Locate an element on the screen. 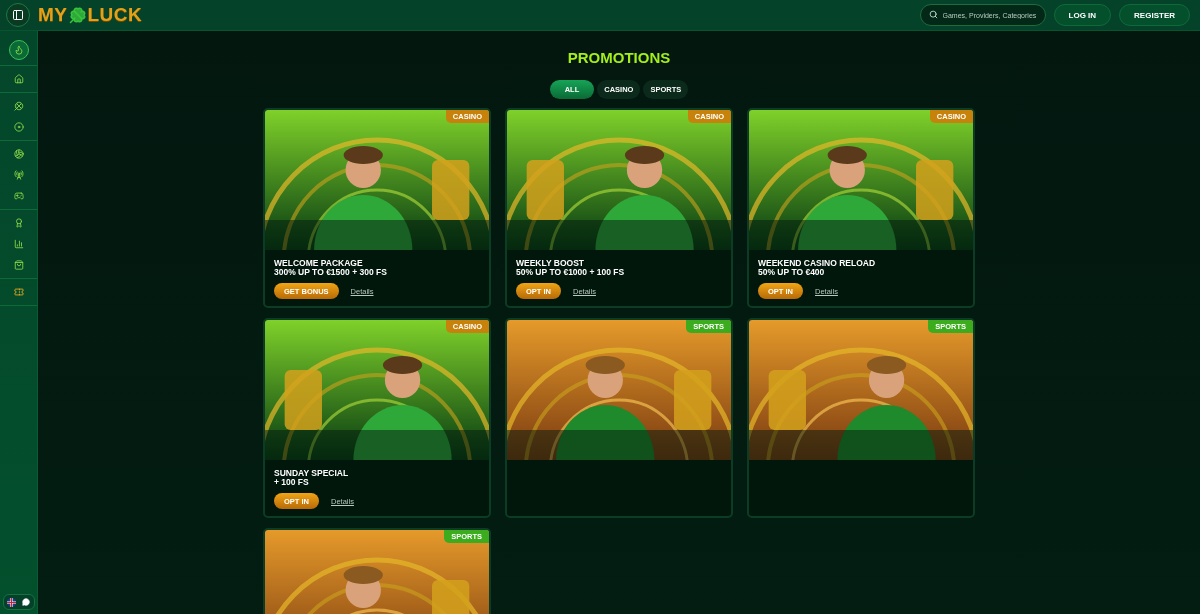 Image resolution: width=1200 pixels, height=614 pixels. logo: MY LUCK is located at coordinates (90, 15).